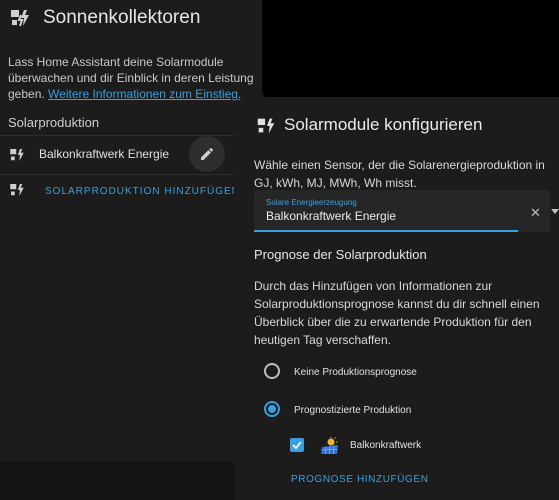 This screenshot has height=500, width=559. Describe the element at coordinates (340, 254) in the screenshot. I see `forecast-section-title: Prognose der Solarproduktion` at that location.